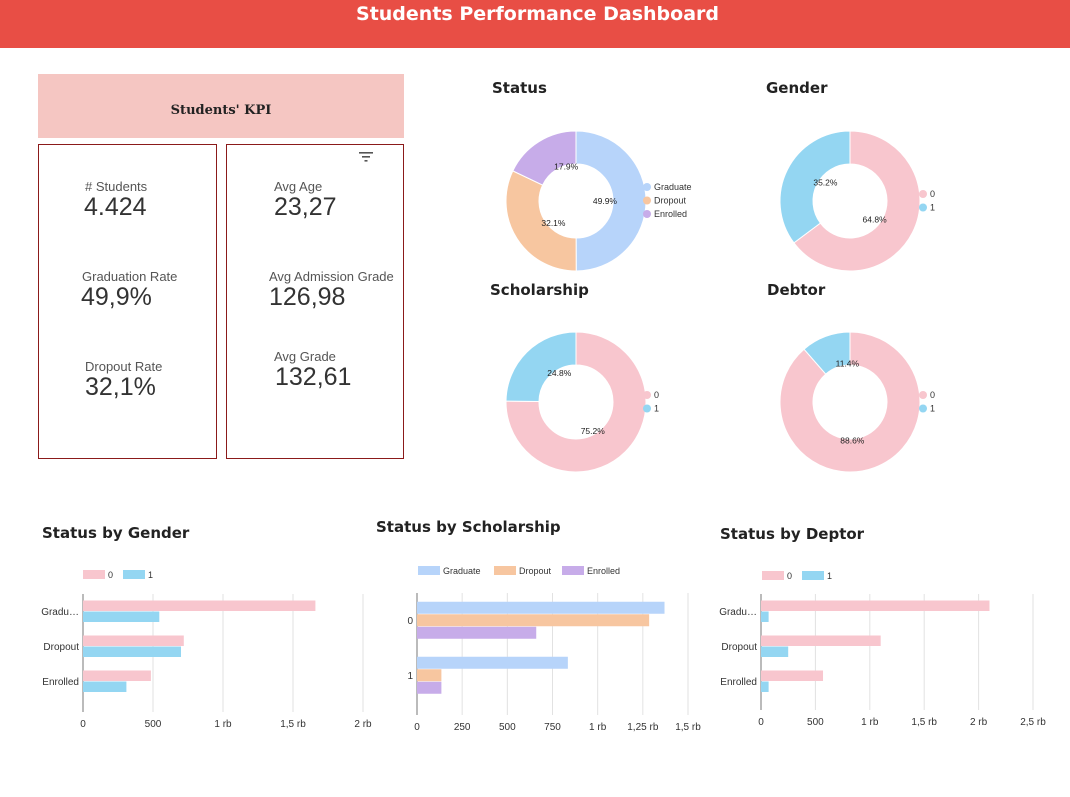  Describe the element at coordinates (765, 686) in the screenshot. I see `status-by-debtor-bar-1-enrolled` at that location.